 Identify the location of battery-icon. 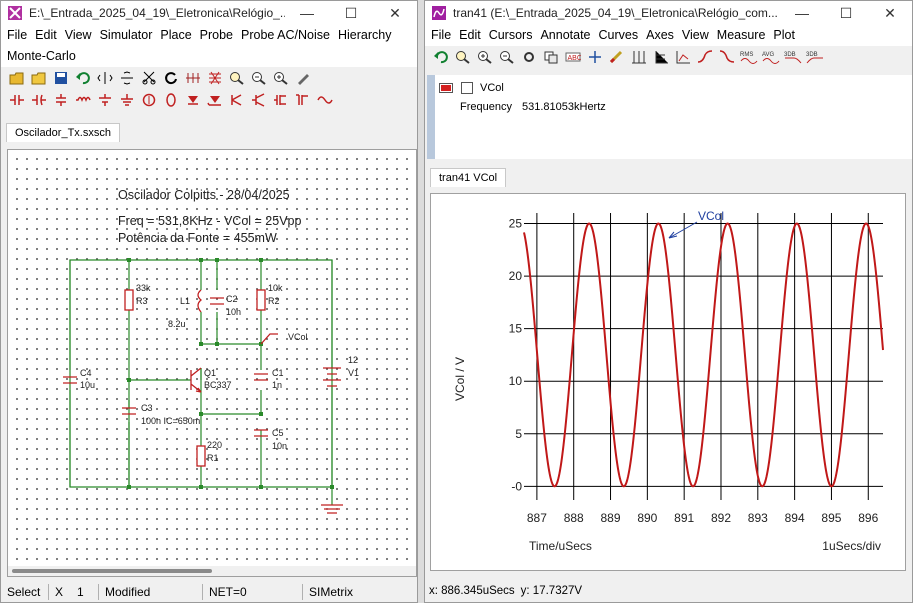
(104, 100).